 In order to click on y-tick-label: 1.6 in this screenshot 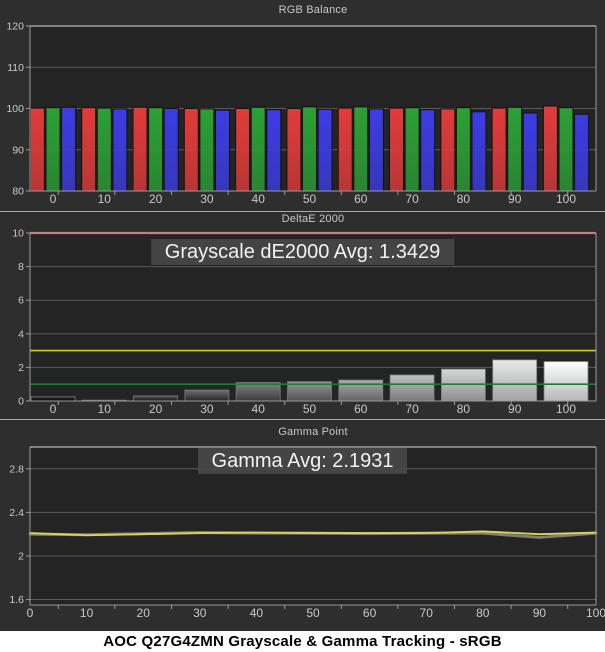, I will do `click(16, 600)`.